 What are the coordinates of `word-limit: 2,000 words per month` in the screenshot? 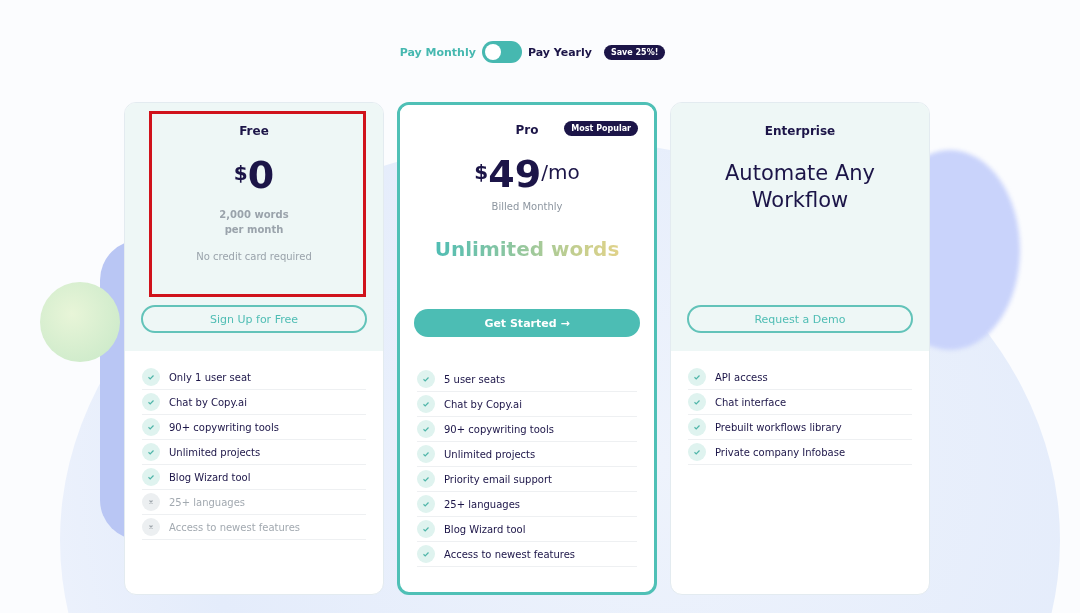 It's located at (254, 222).